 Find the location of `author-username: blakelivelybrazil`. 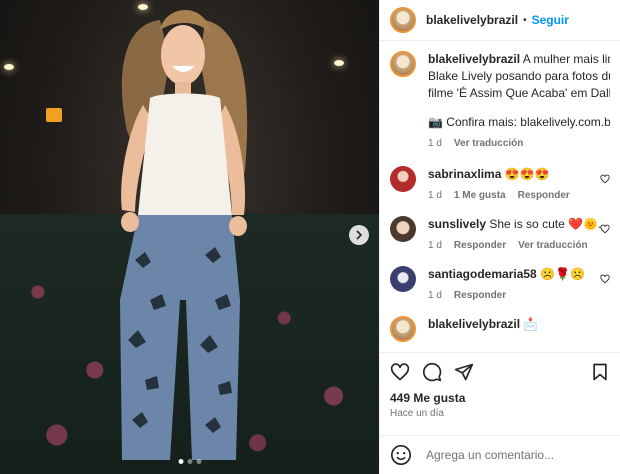

author-username: blakelivelybrazil is located at coordinates (472, 20).